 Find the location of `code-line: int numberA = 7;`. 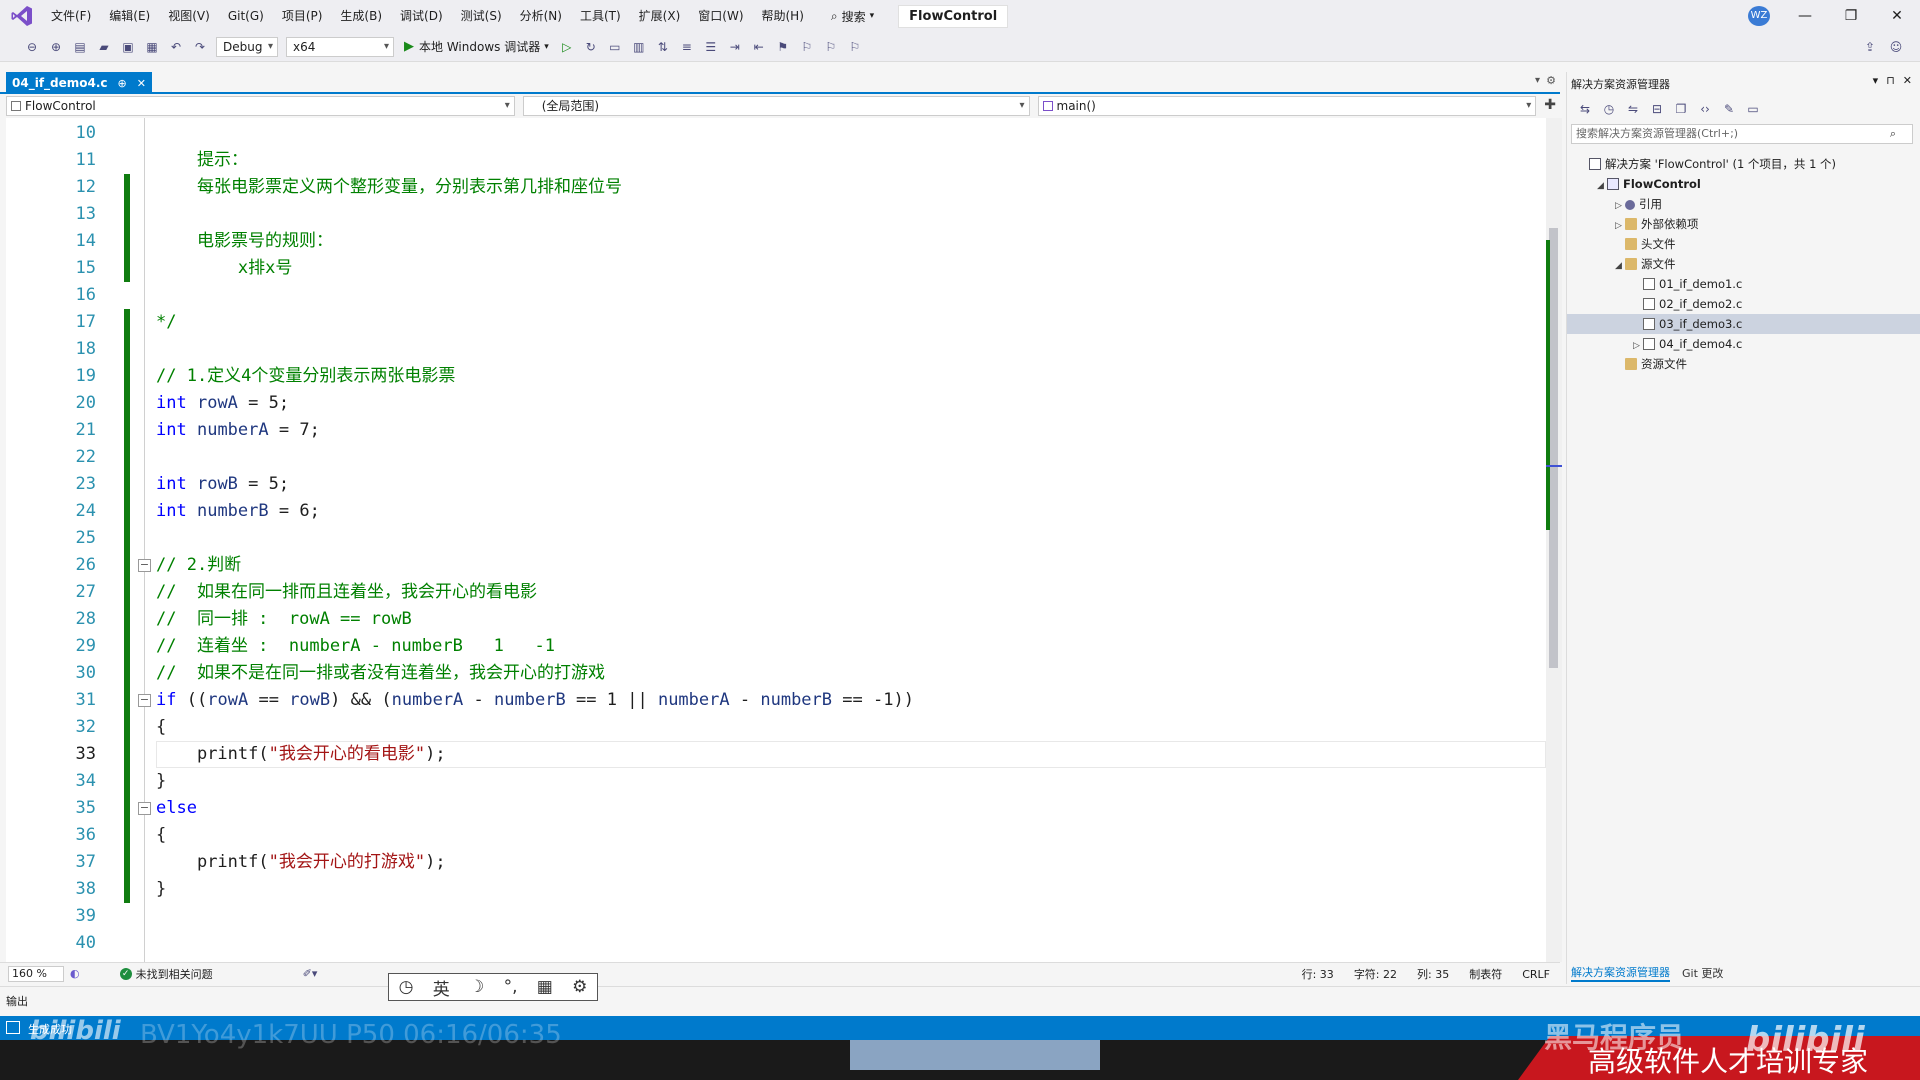

code-line: int numberA = 7; is located at coordinates (881, 430).